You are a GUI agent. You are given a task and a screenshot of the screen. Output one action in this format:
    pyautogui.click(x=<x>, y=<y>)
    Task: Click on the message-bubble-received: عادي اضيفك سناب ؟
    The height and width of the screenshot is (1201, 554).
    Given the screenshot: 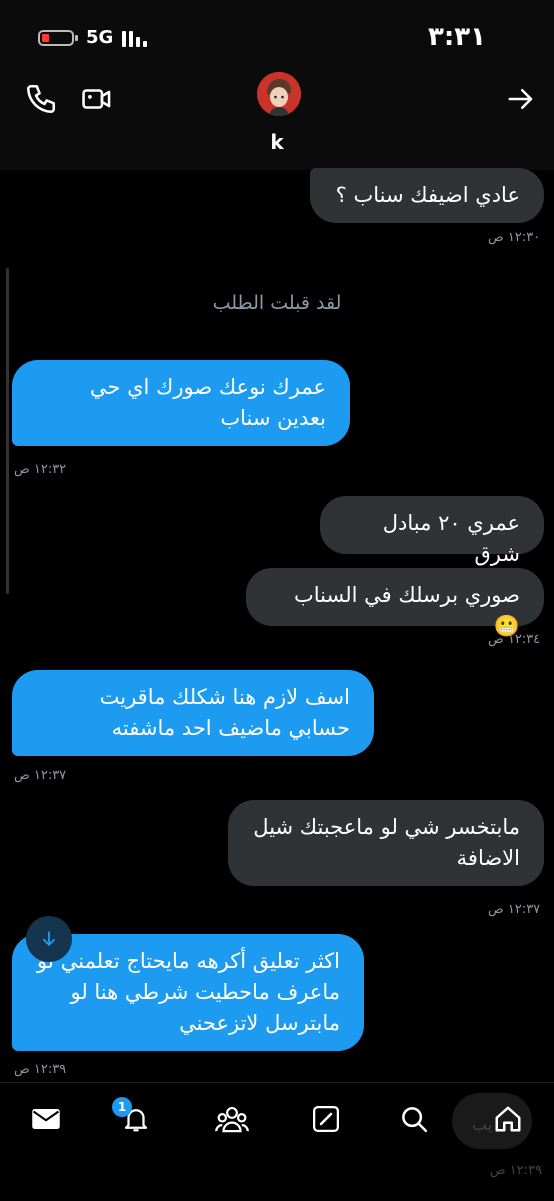 What is the action you would take?
    pyautogui.click(x=427, y=195)
    